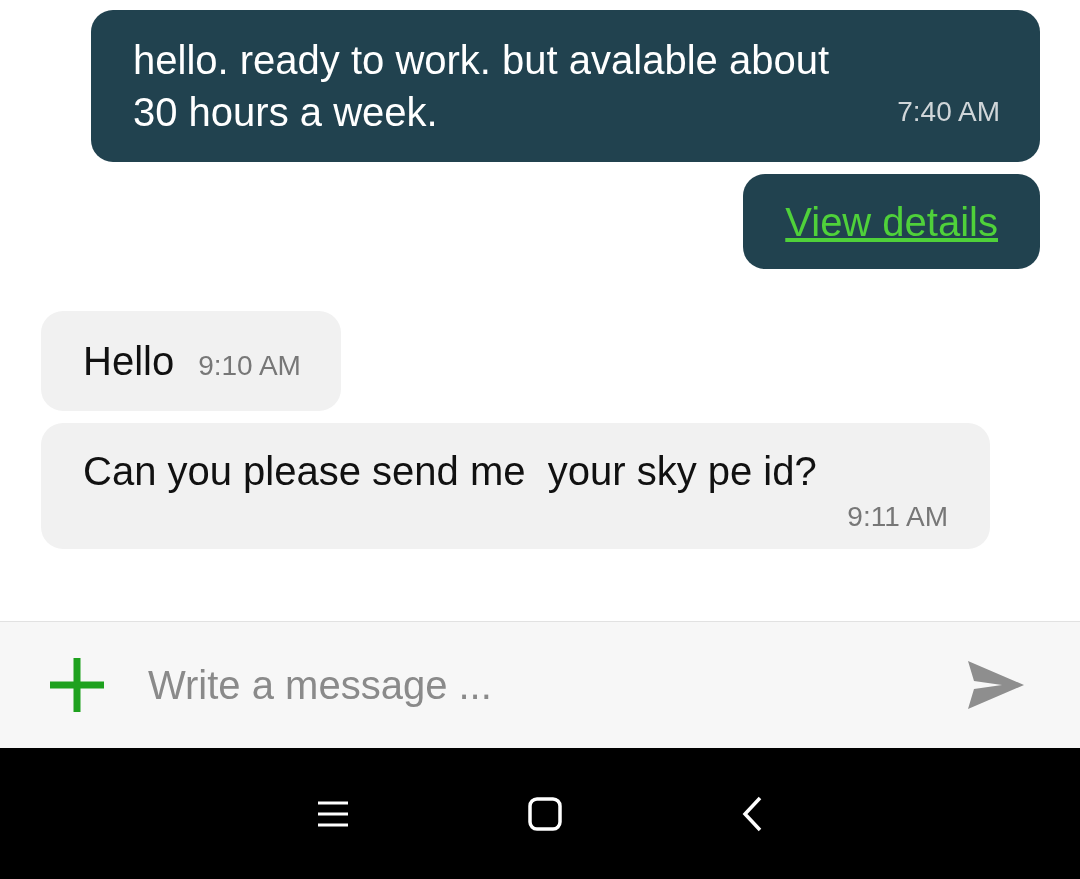  I want to click on home-icon, so click(545, 813).